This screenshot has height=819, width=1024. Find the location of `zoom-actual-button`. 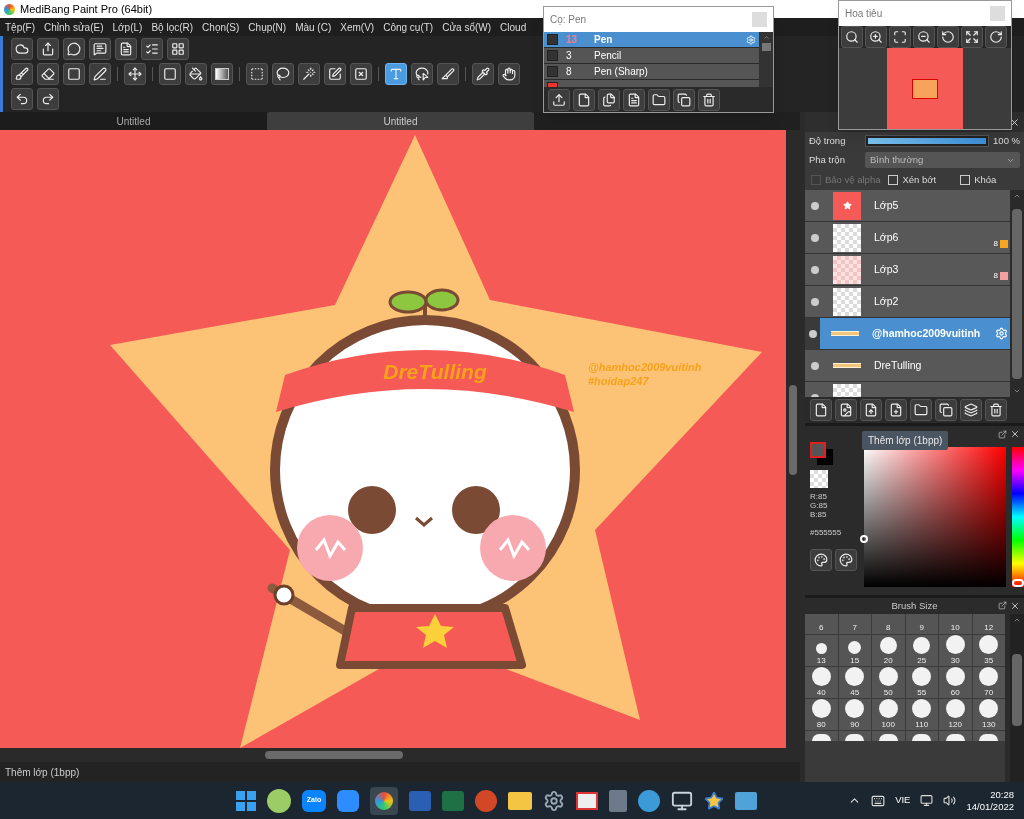

zoom-actual-button is located at coordinates (852, 37).